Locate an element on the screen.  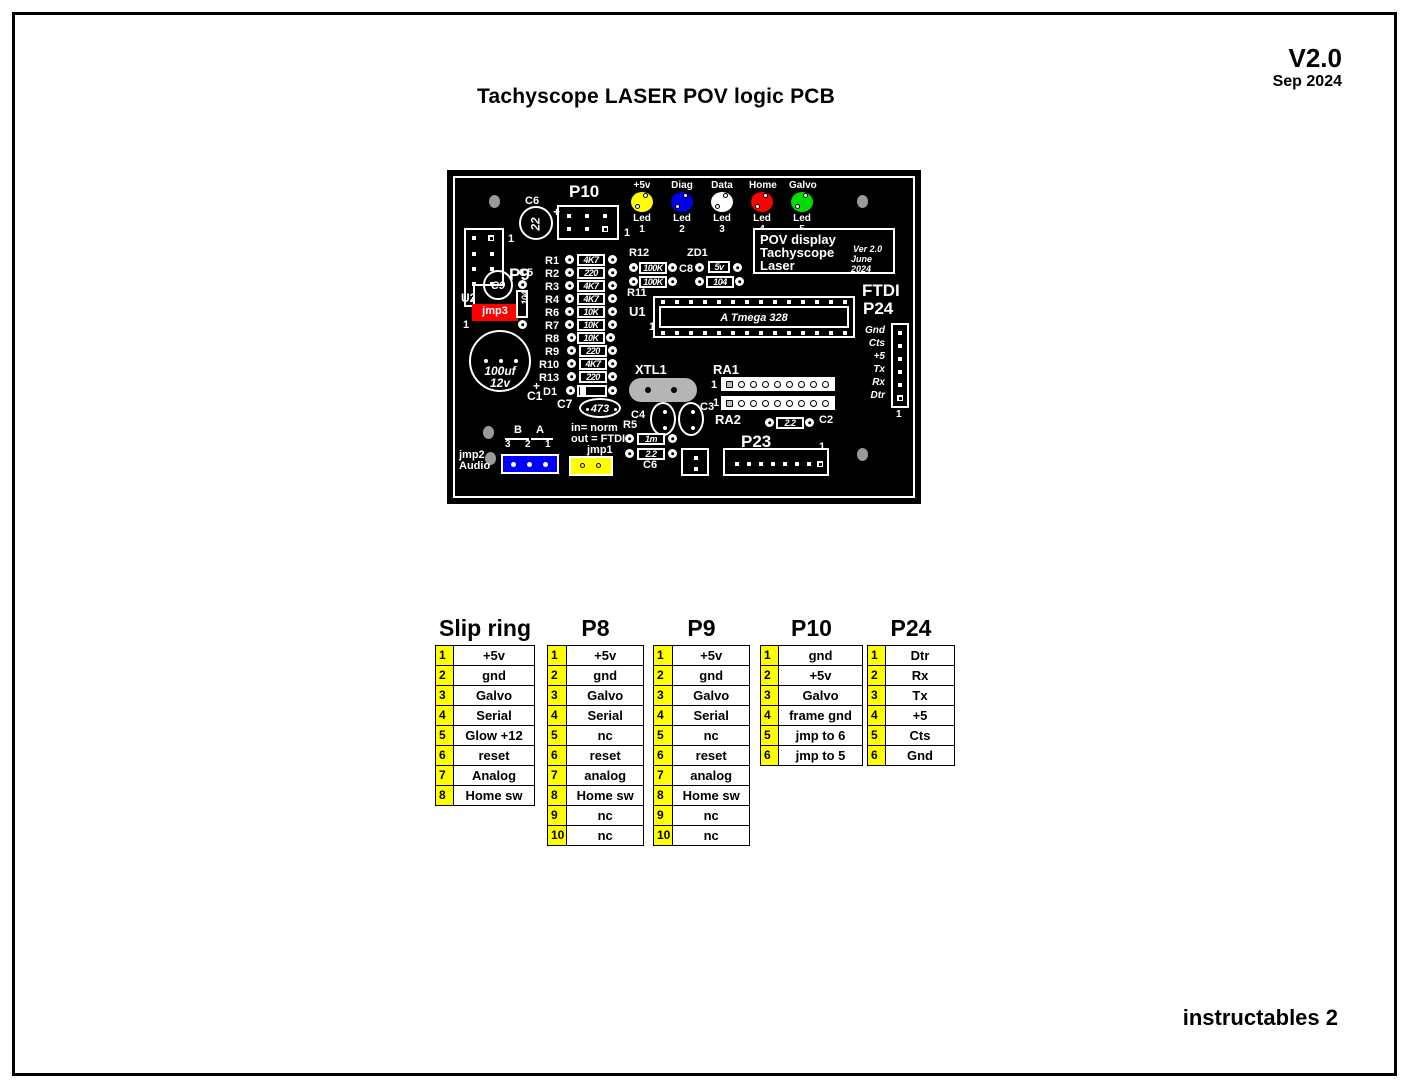
r4-pad-left is located at coordinates (569, 298).